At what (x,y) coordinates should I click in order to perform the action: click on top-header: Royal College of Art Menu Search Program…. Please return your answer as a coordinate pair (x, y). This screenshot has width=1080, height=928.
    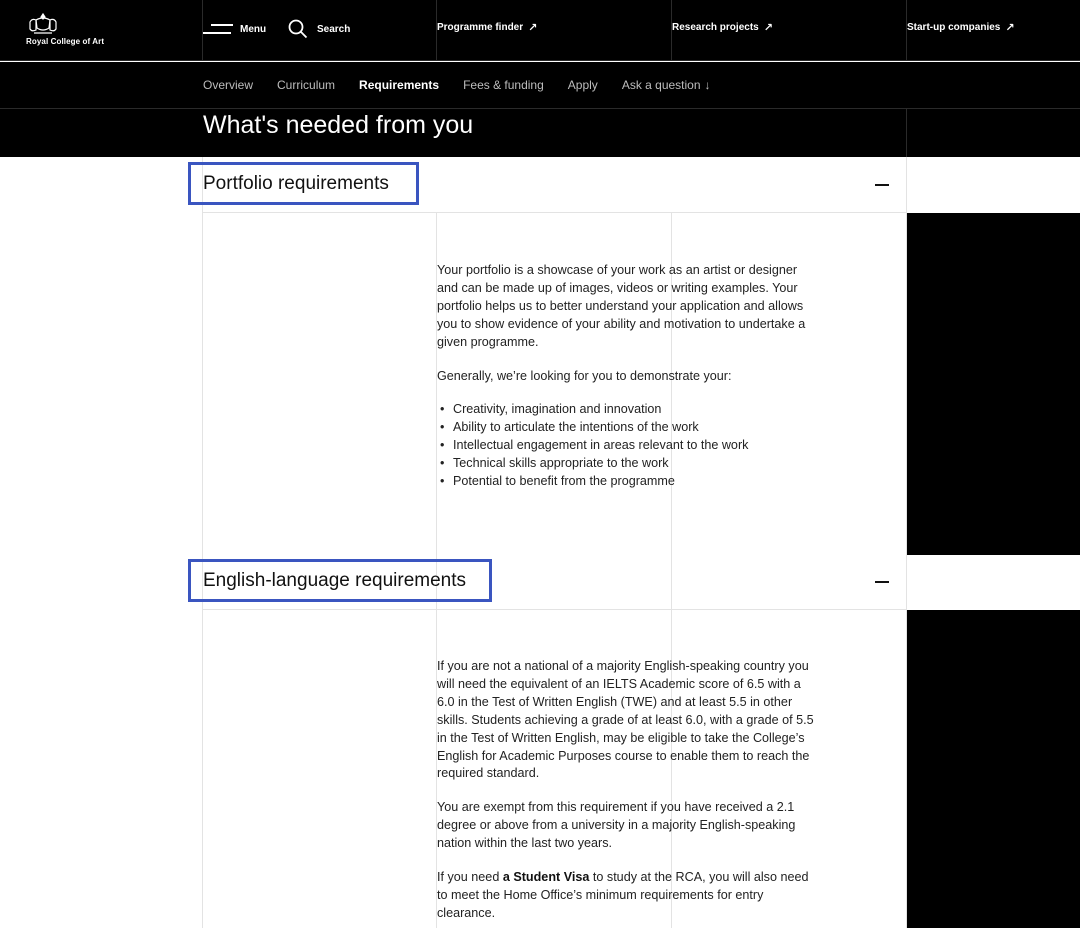
    Looking at the image, I should click on (540, 30).